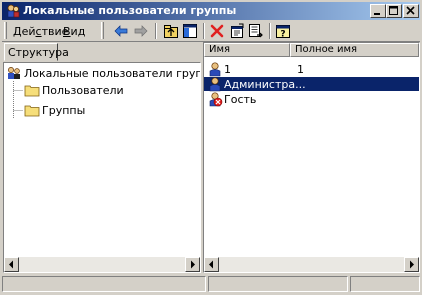 Image resolution: width=422 pixels, height=295 pixels. What do you see at coordinates (326, 49) in the screenshot?
I see `column-header-fullname-label: Полное имя` at bounding box center [326, 49].